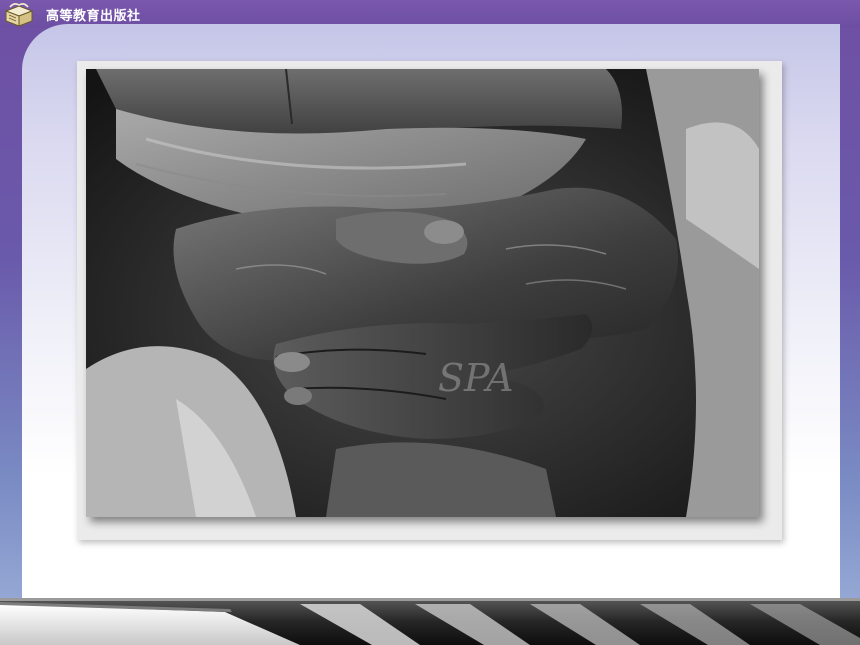 This screenshot has height=645, width=860. I want to click on book-box-icon, so click(19, 15).